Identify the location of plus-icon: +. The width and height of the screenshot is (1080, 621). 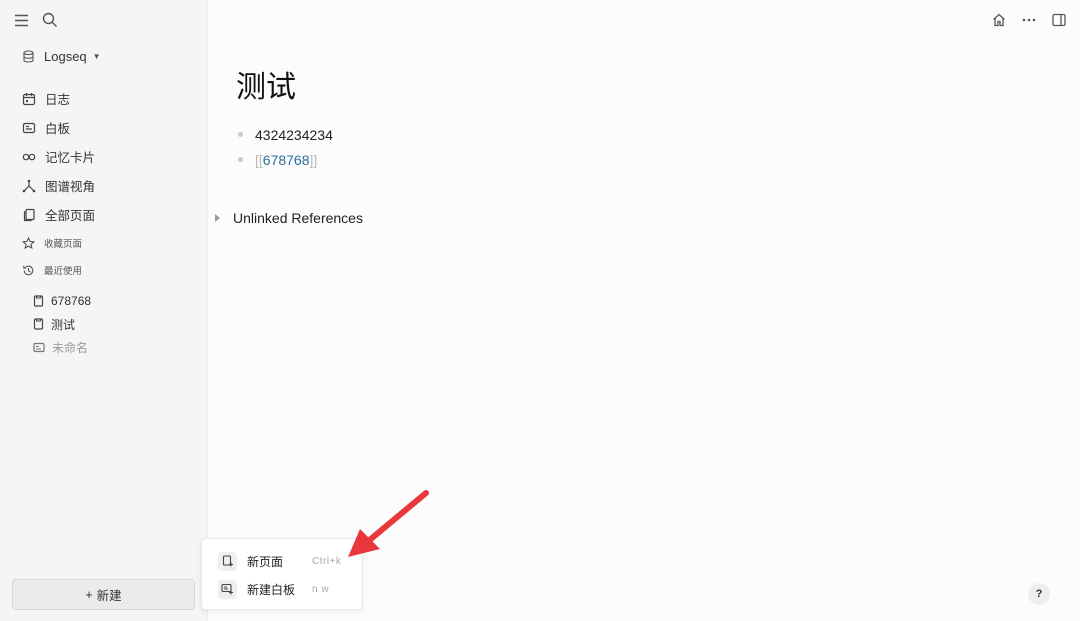
(89, 594).